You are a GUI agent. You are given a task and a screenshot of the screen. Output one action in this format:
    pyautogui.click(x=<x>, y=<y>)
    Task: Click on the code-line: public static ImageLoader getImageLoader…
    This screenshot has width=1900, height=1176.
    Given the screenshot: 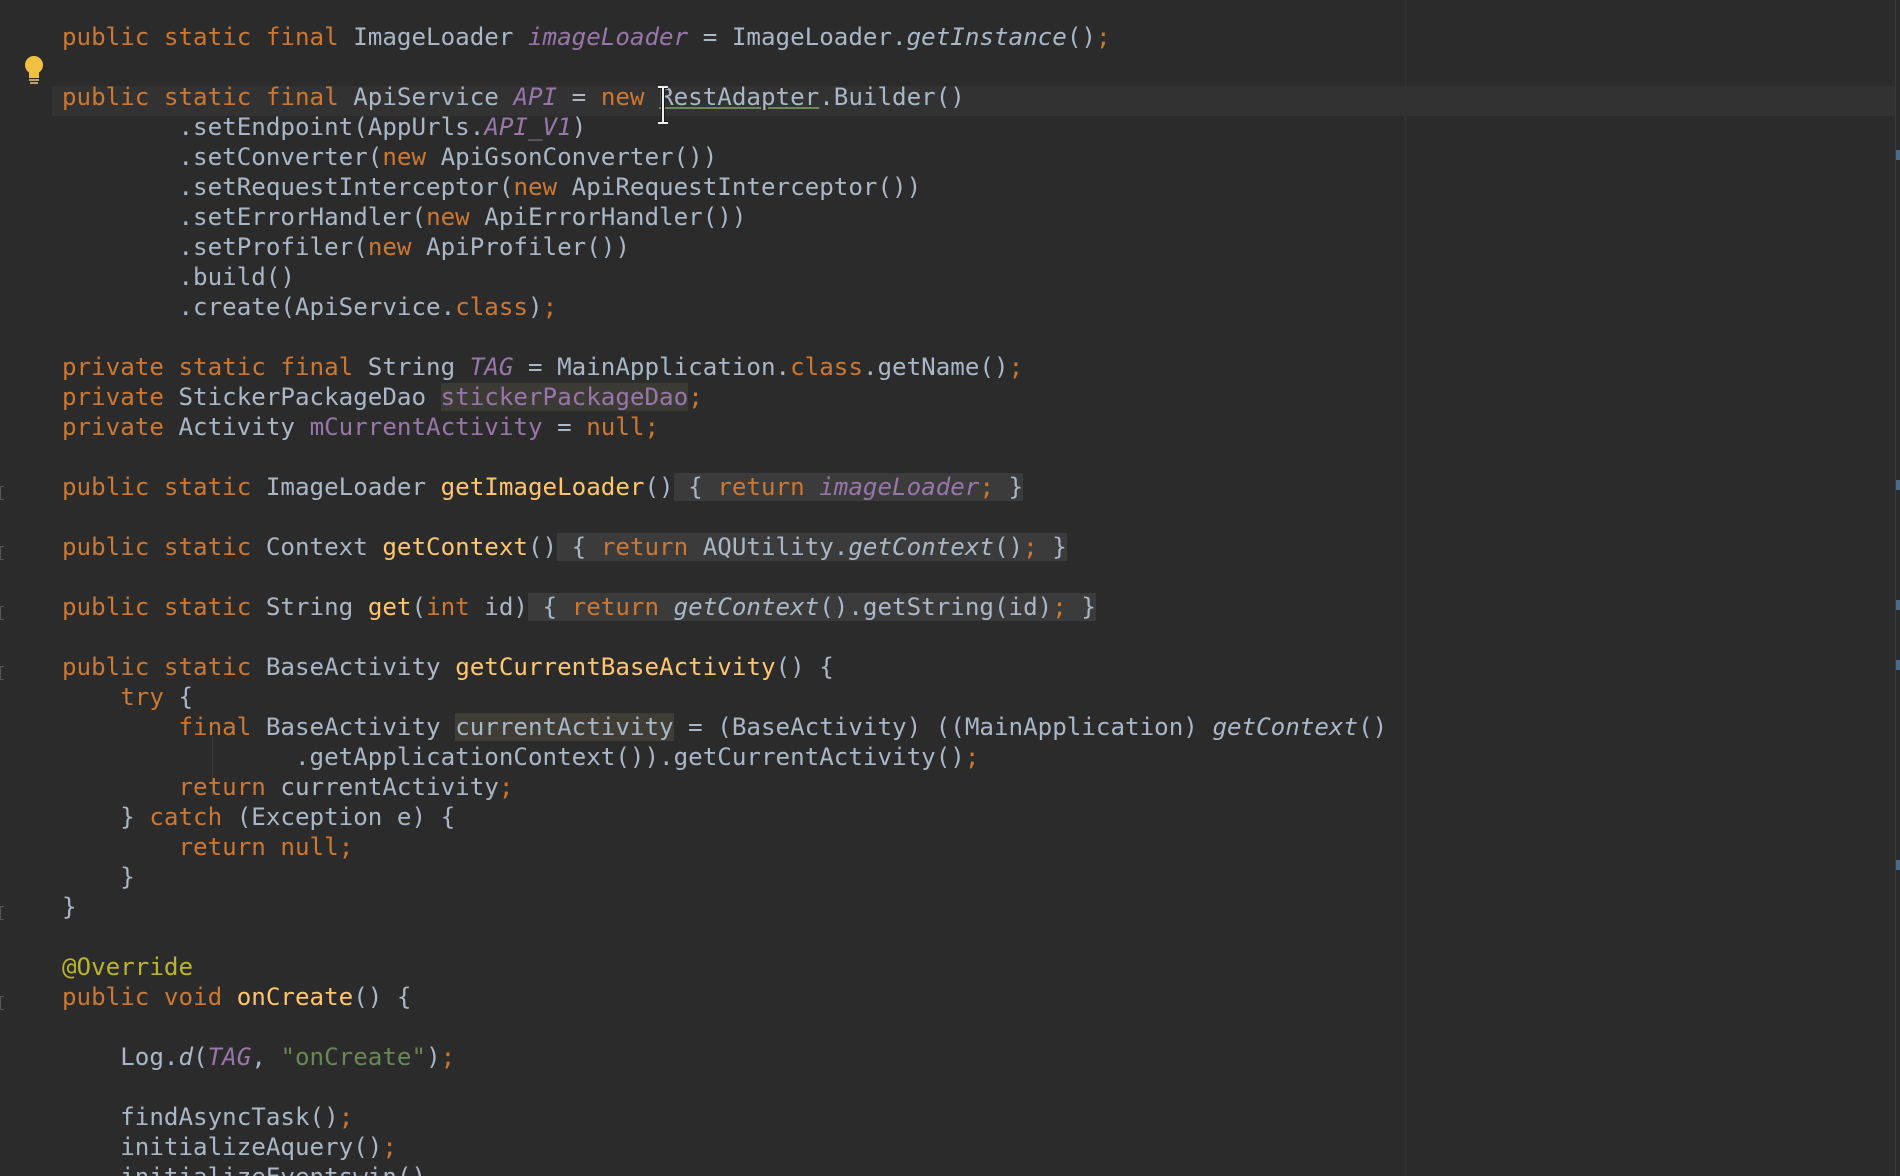 What is the action you would take?
    pyautogui.click(x=732, y=487)
    